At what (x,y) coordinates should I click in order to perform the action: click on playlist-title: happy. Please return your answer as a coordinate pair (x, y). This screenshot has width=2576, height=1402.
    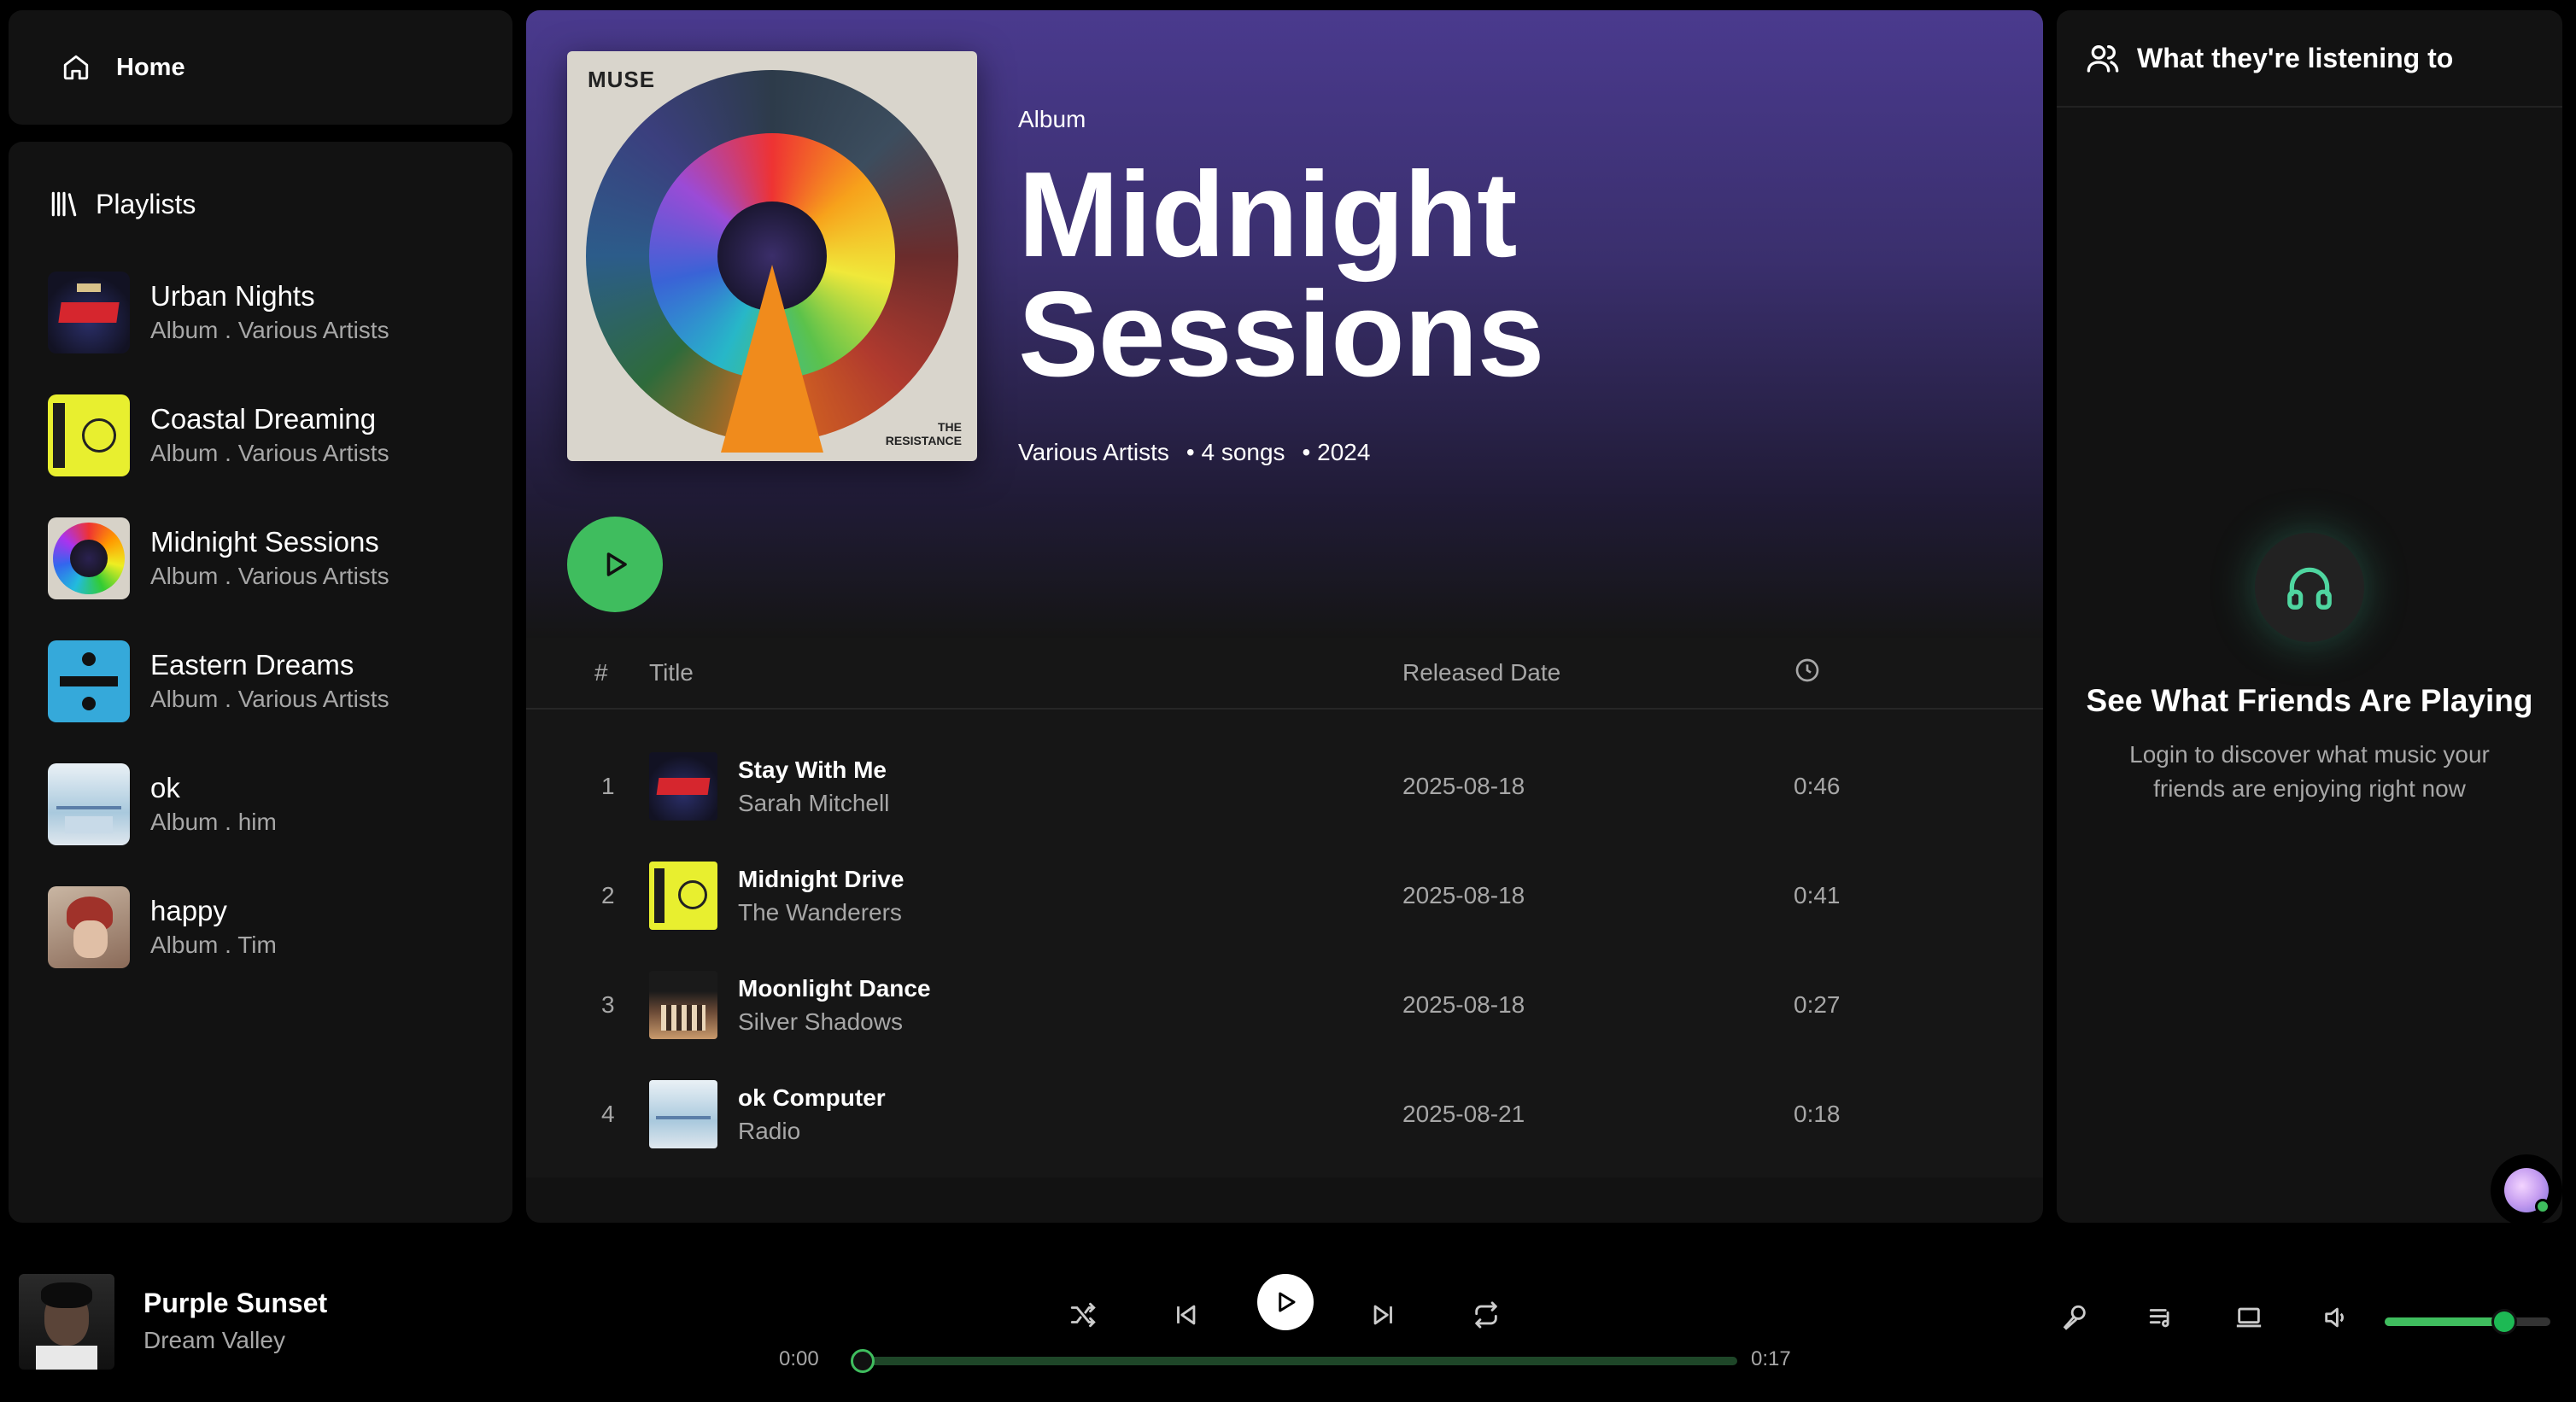
    Looking at the image, I should click on (188, 911).